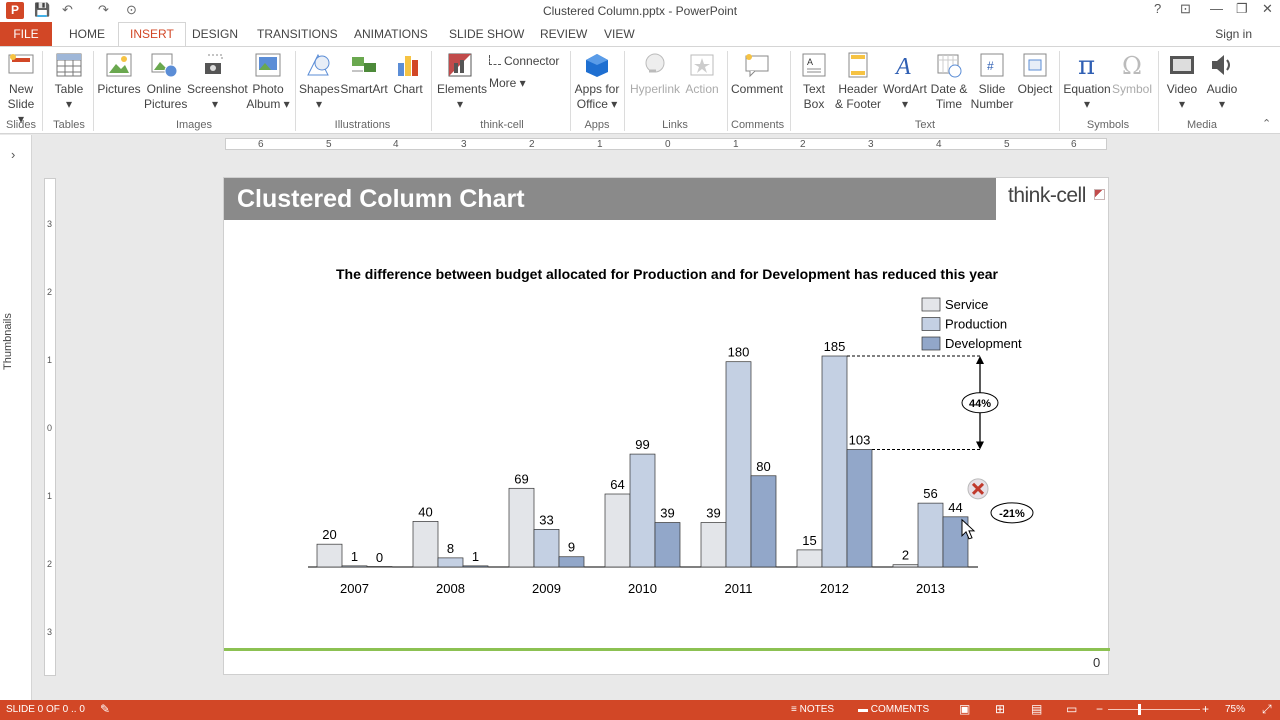 Image resolution: width=1280 pixels, height=720 pixels. What do you see at coordinates (966, 304) in the screenshot?
I see `legend-entry: Service` at bounding box center [966, 304].